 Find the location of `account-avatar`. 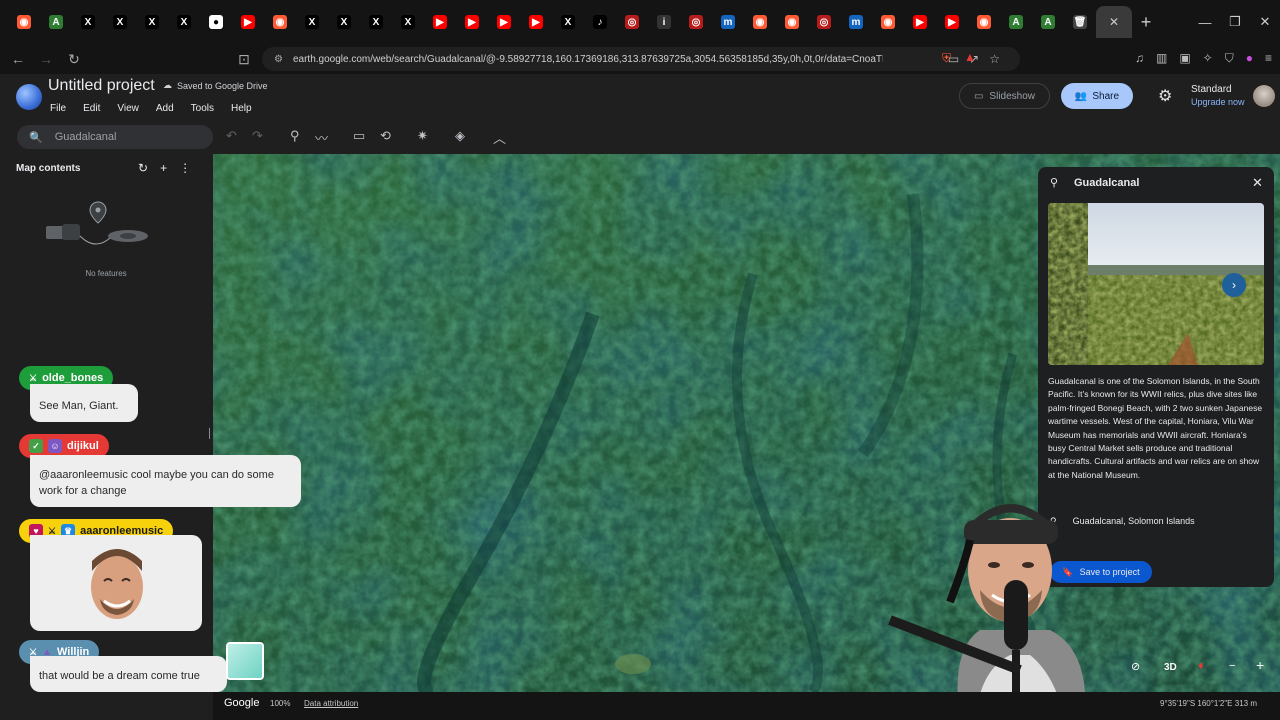

account-avatar is located at coordinates (1264, 96).